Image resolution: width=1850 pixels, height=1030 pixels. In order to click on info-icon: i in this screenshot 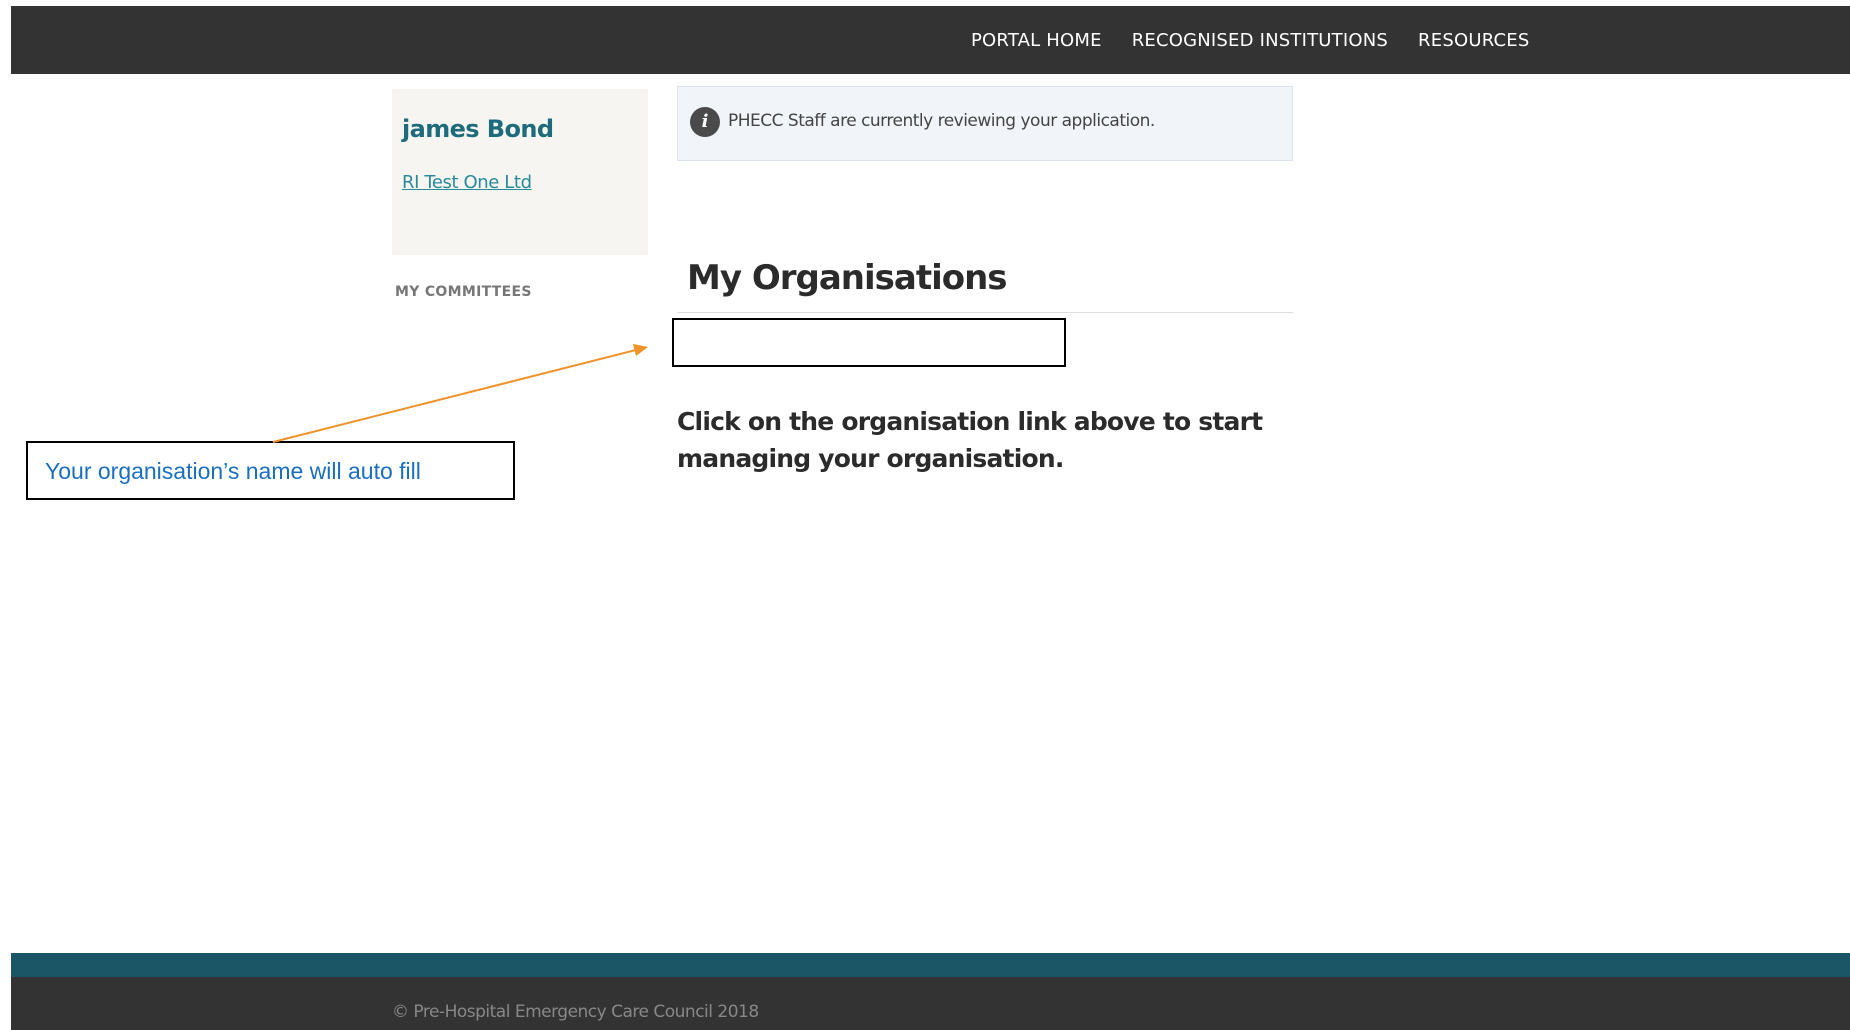, I will do `click(705, 122)`.